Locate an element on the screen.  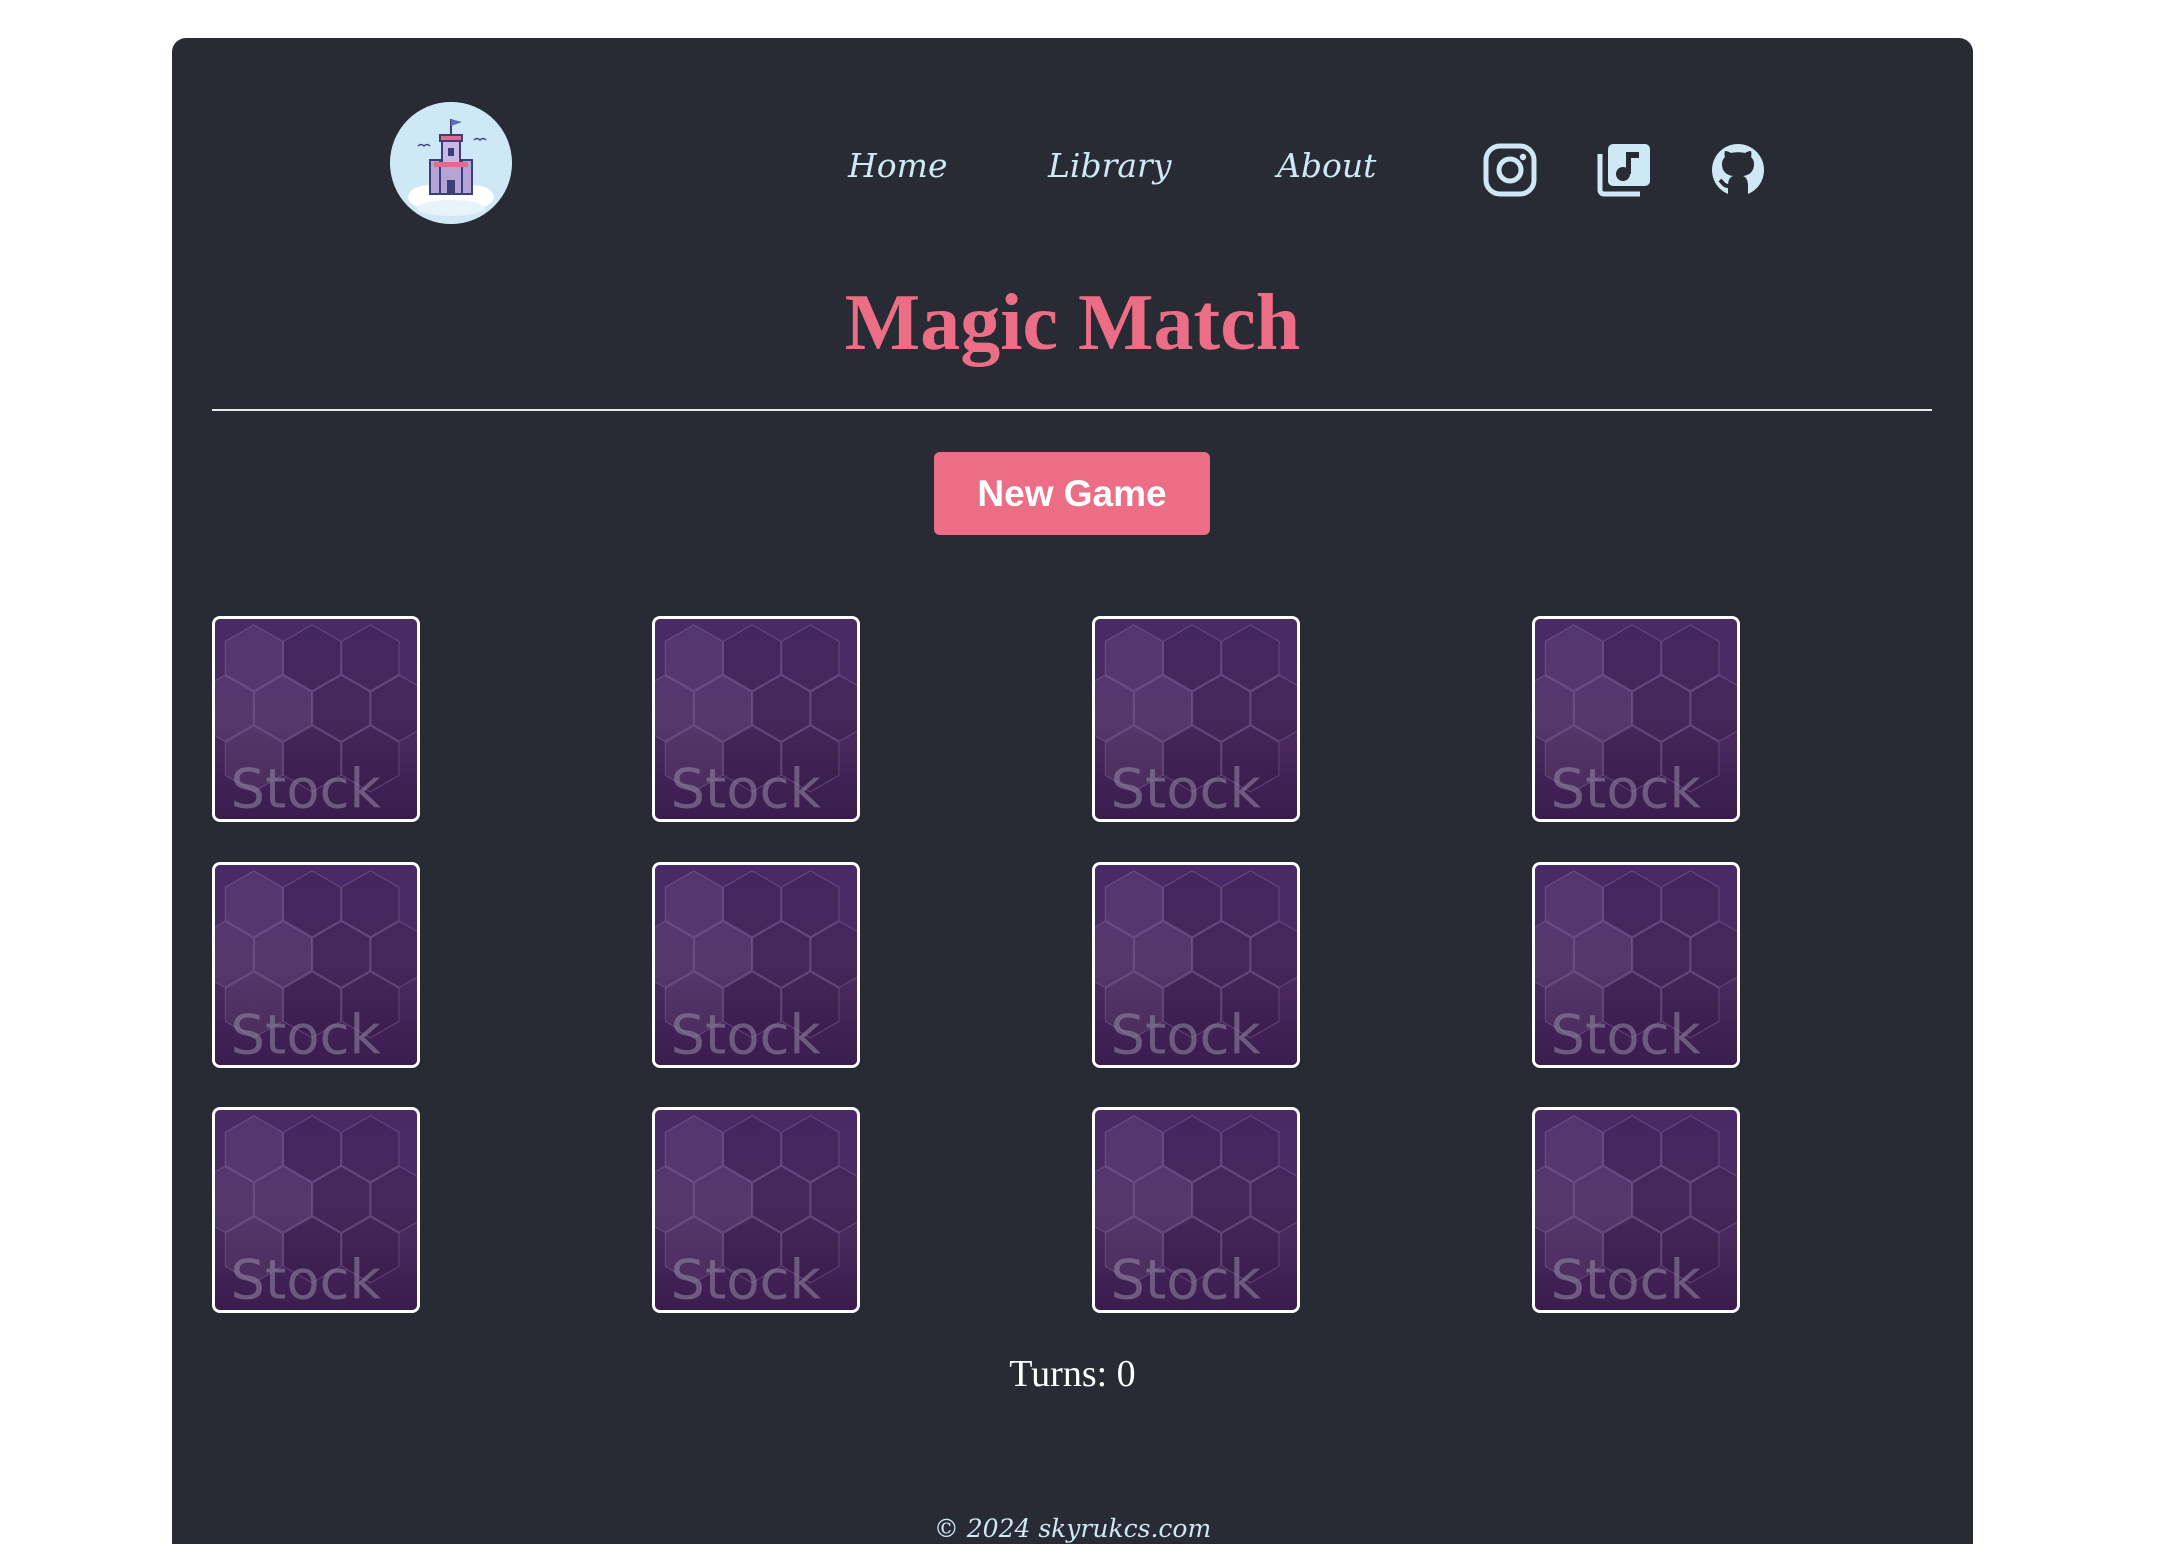
castle-logo-image is located at coordinates (451, 163).